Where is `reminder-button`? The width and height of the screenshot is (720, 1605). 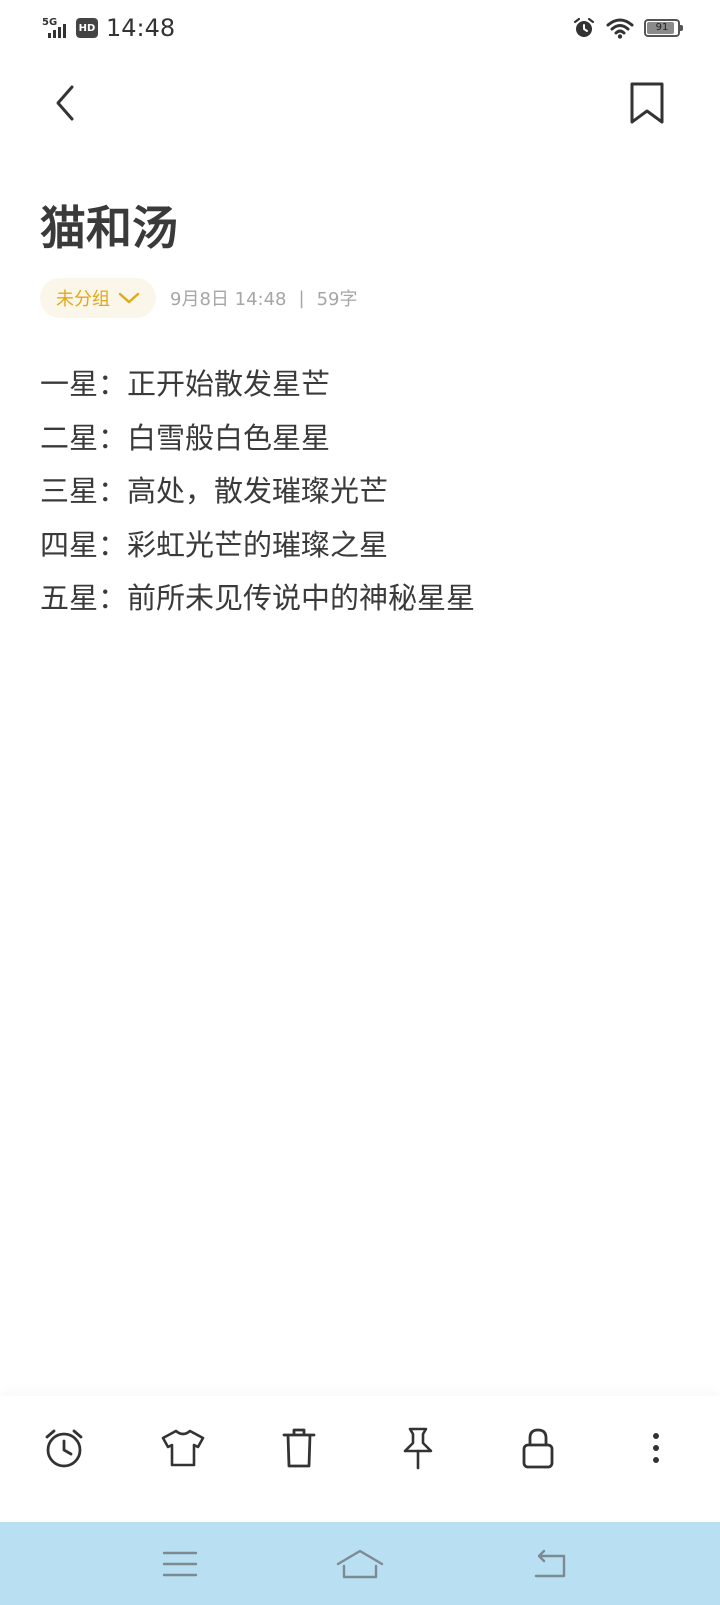 reminder-button is located at coordinates (64, 1448).